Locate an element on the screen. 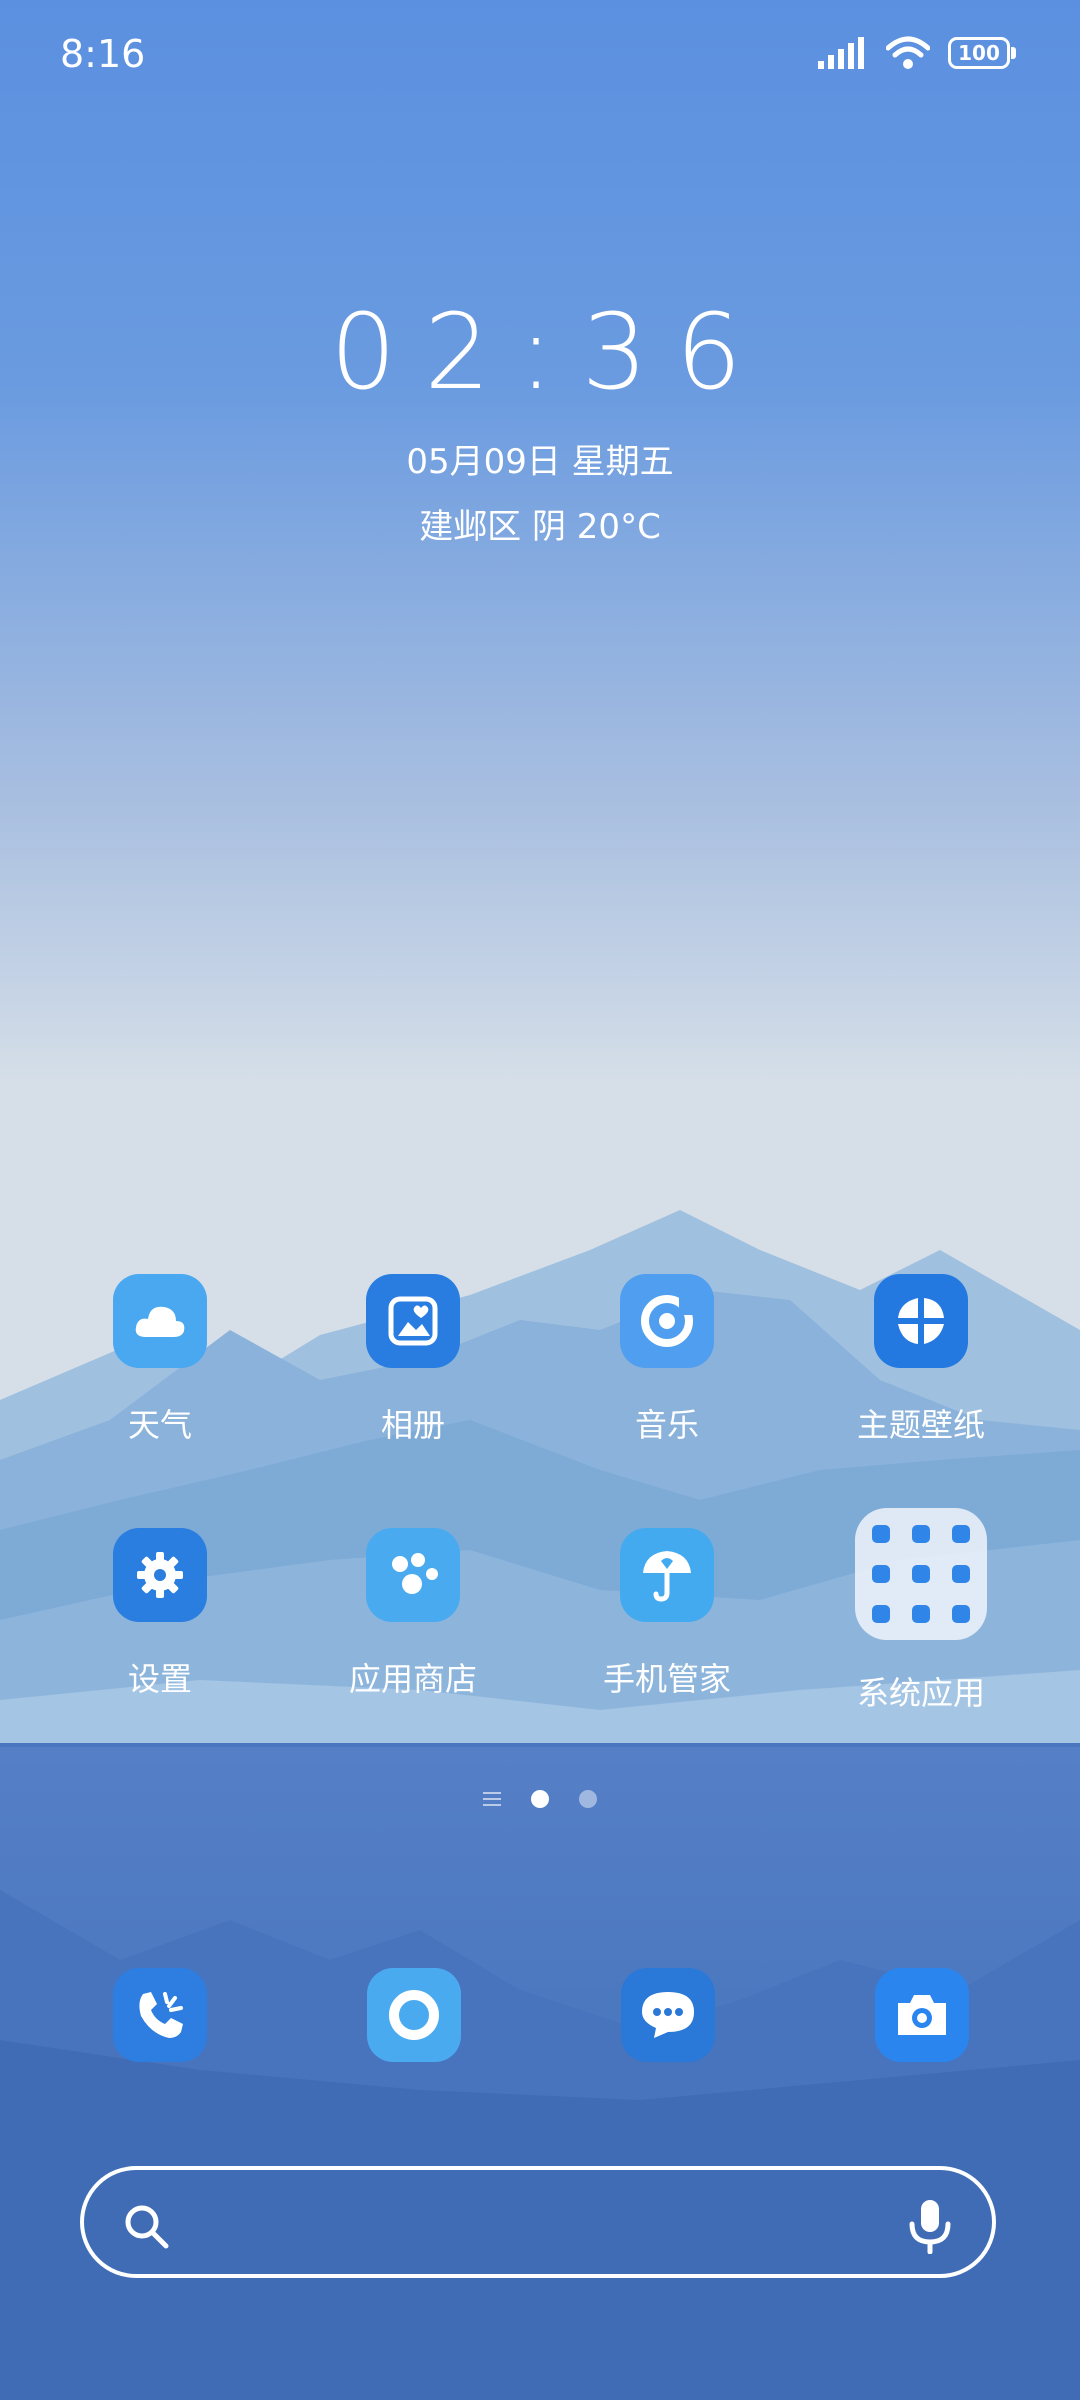 This screenshot has height=2400, width=1080. app-themes: 主题壁纸 is located at coordinates (921, 1360).